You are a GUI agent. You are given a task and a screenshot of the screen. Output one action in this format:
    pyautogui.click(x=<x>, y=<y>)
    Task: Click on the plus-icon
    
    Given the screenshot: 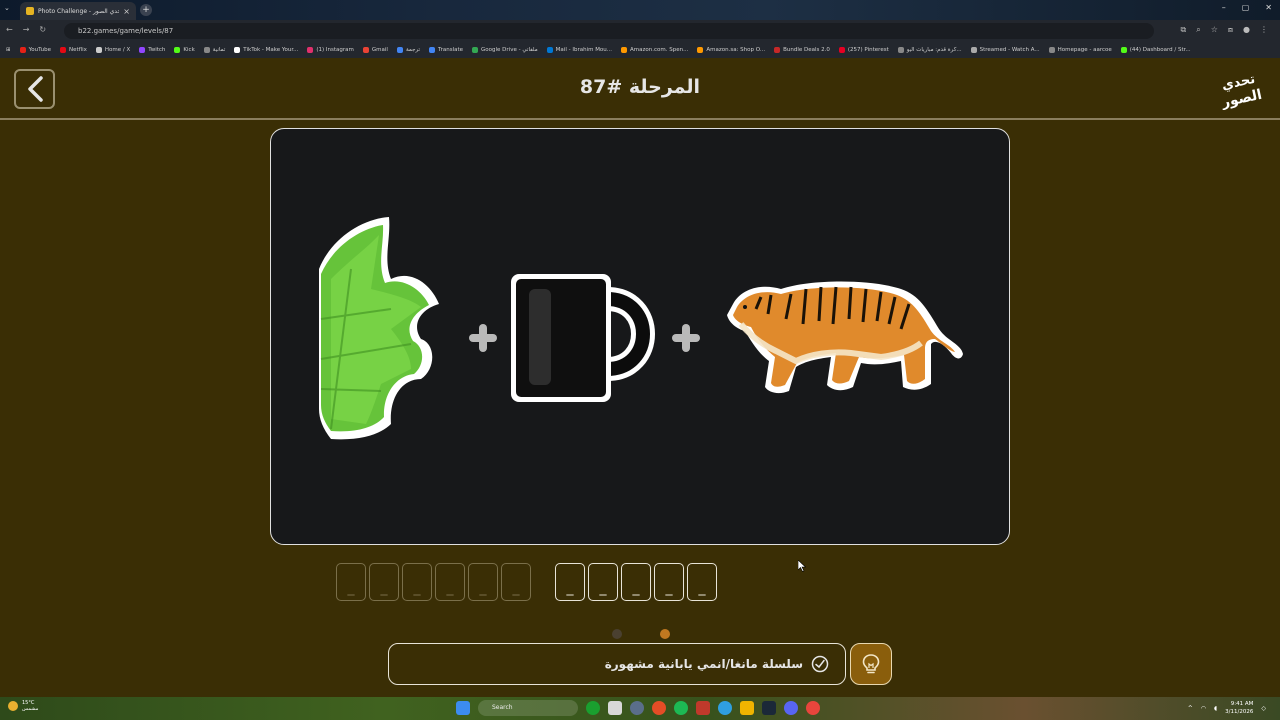 What is the action you would take?
    pyautogui.click(x=686, y=338)
    